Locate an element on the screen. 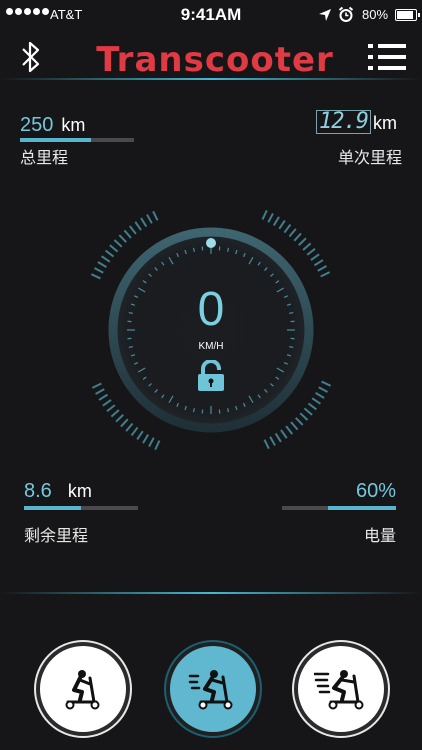 This screenshot has height=750, width=422. mode-slow-button is located at coordinates (83, 689).